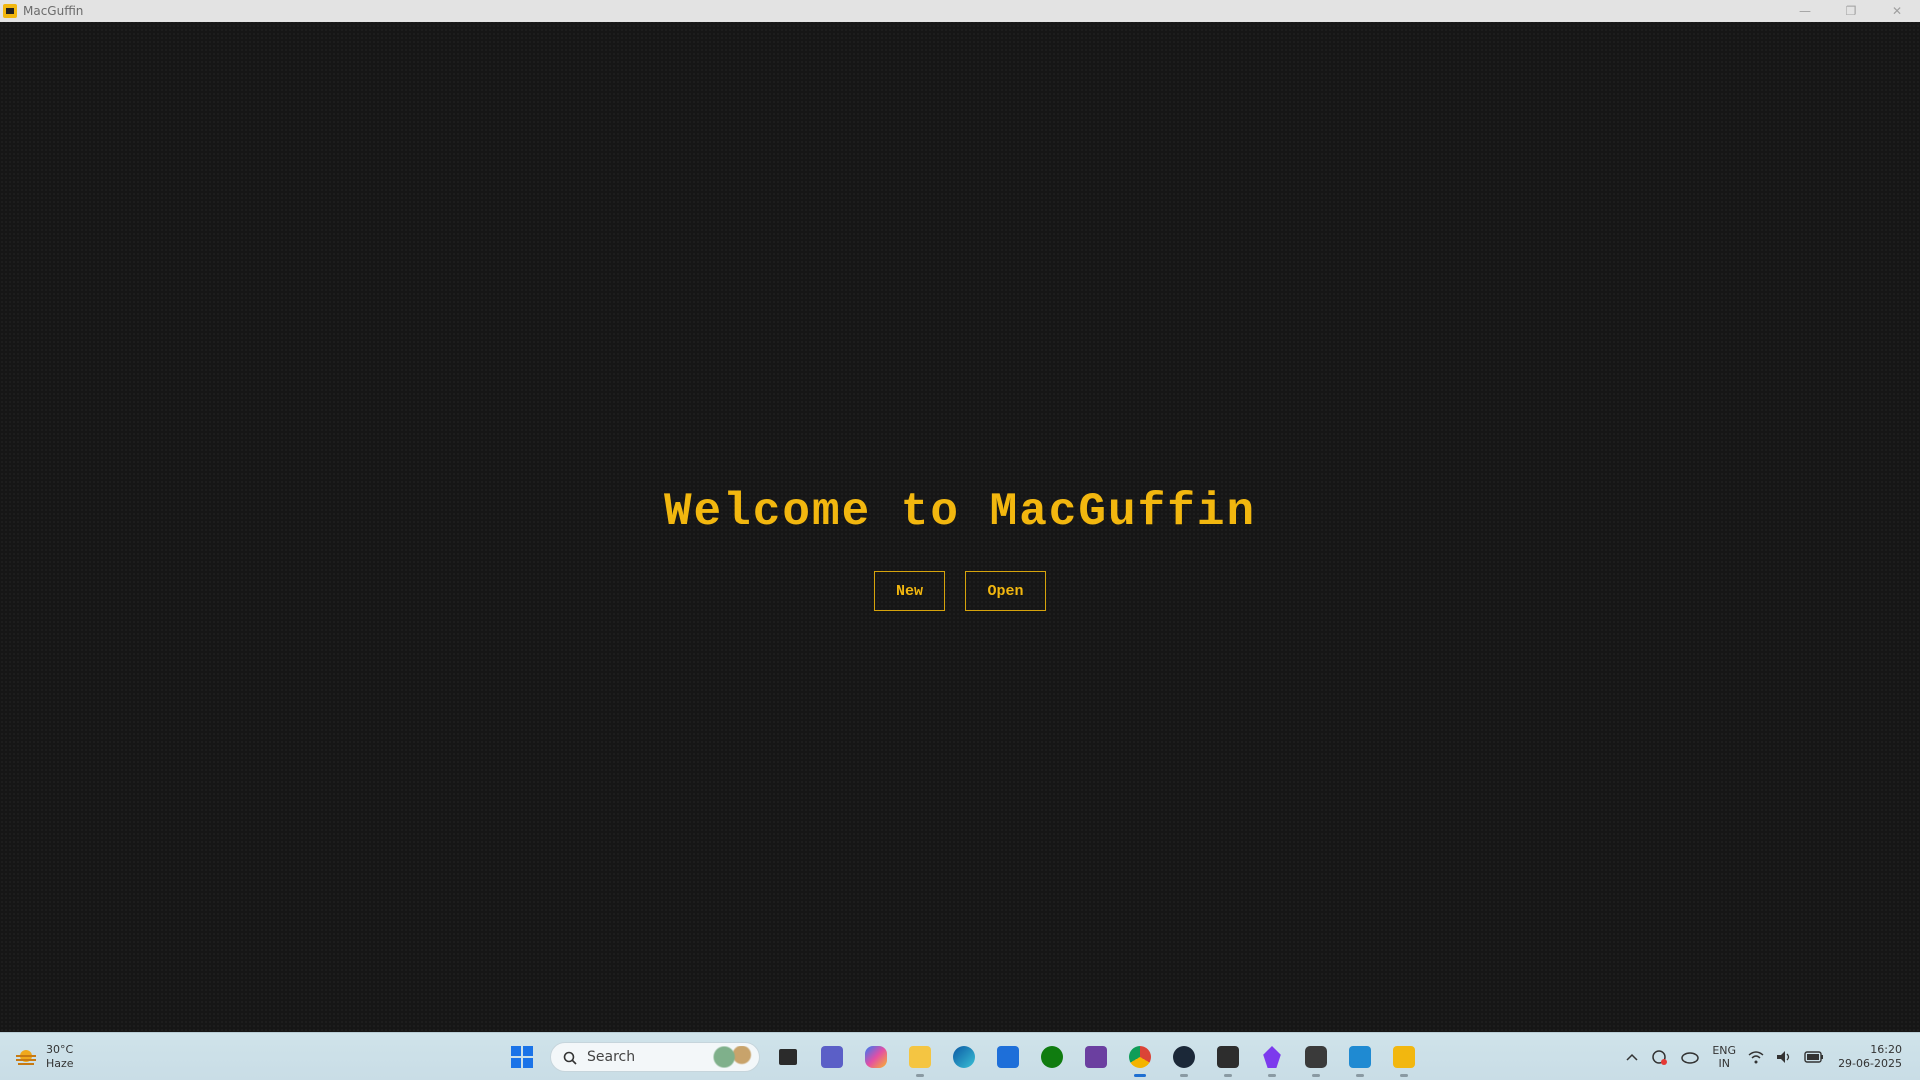 The image size is (1920, 1081). Describe the element at coordinates (1814, 1057) in the screenshot. I see `battery-icon` at that location.